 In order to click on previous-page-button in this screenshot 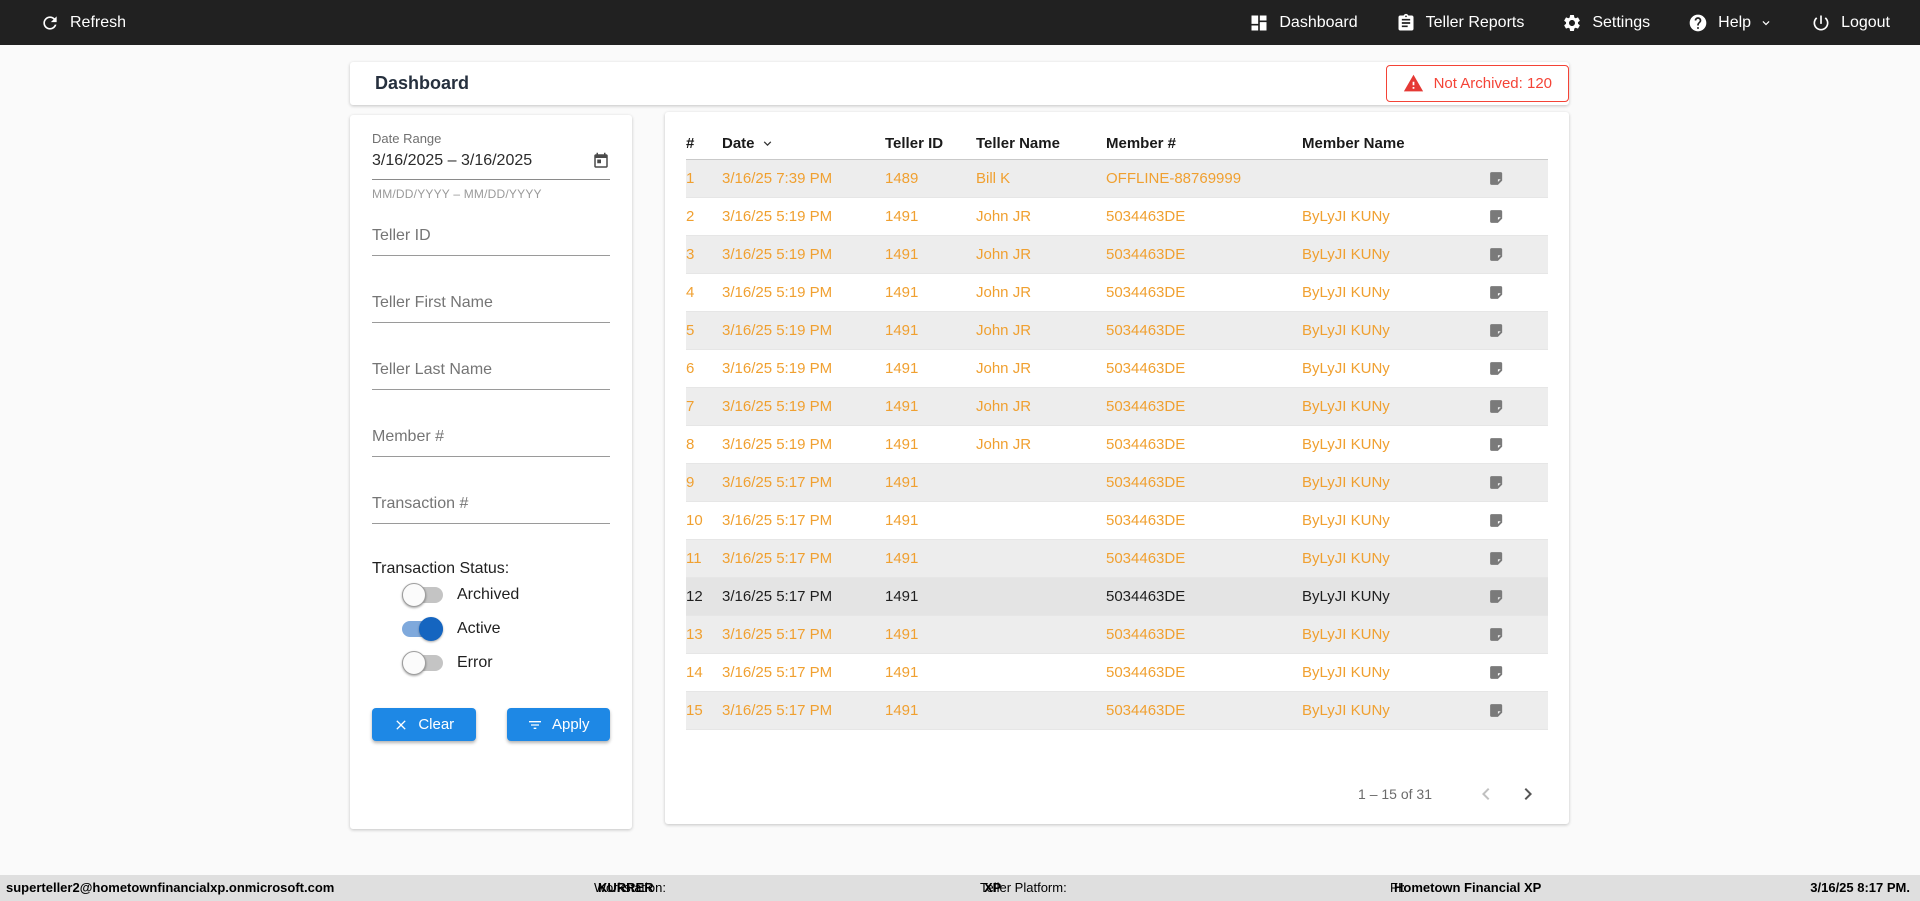, I will do `click(1486, 794)`.